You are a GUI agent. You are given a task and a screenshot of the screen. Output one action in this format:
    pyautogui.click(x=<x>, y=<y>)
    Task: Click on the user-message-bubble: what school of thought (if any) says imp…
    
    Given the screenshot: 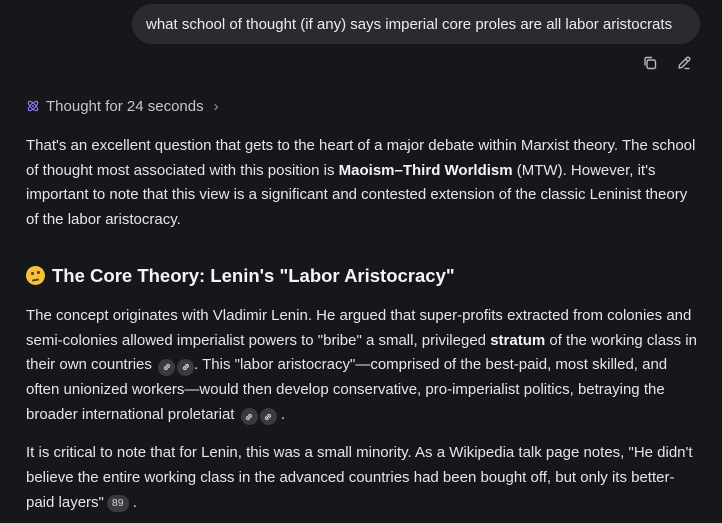 What is the action you would take?
    pyautogui.click(x=416, y=24)
    